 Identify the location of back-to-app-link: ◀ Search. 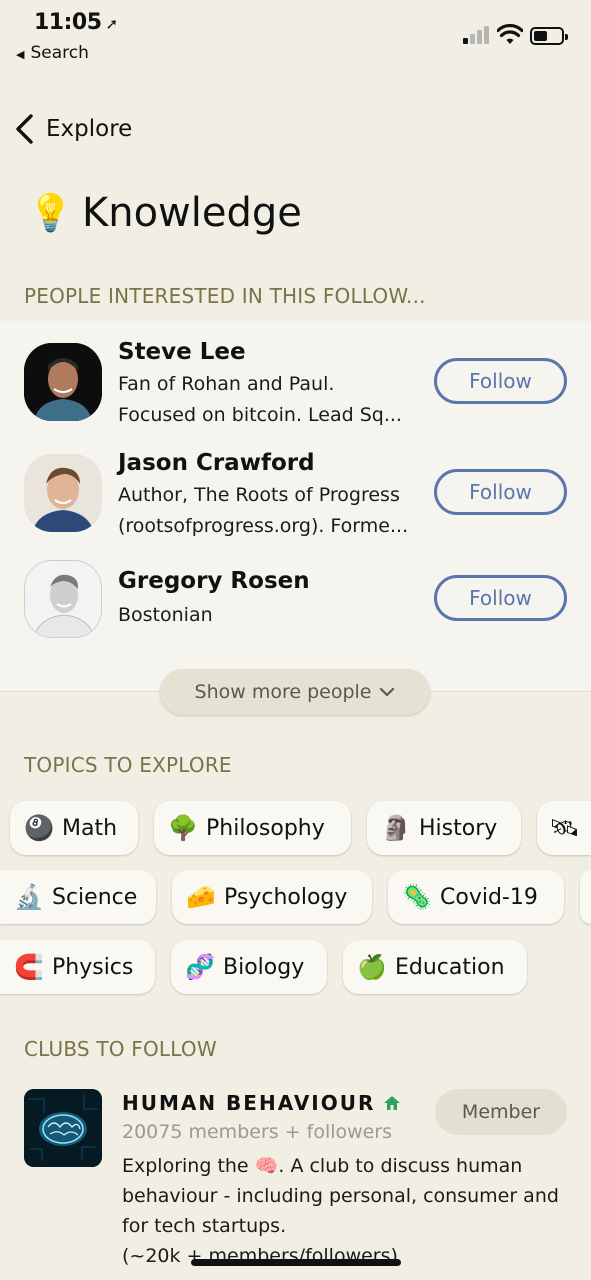
(52, 53).